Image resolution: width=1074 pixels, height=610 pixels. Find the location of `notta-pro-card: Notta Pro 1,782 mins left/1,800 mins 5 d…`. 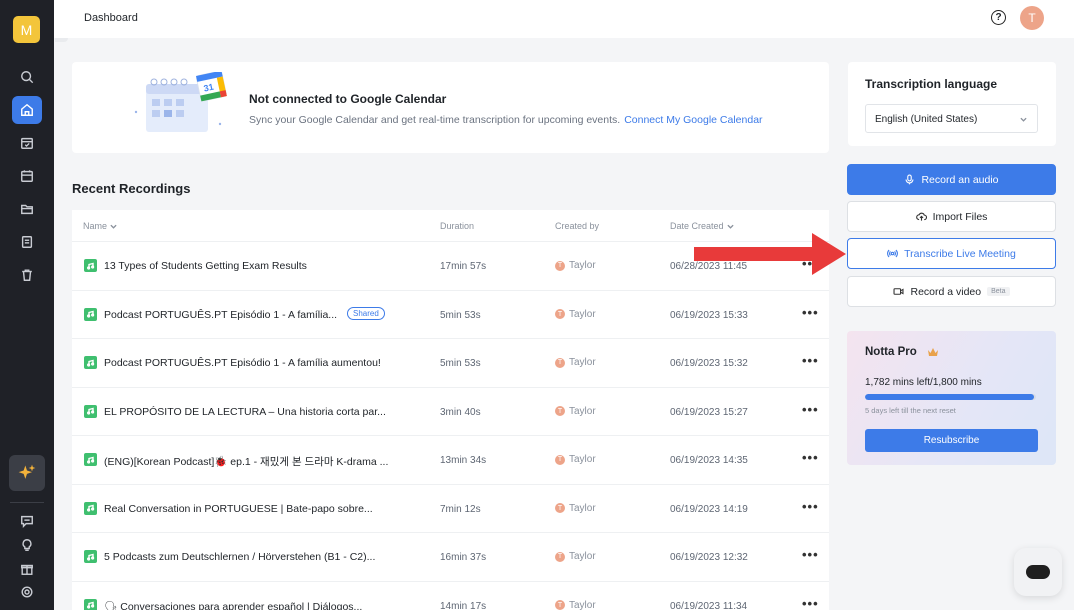

notta-pro-card: Notta Pro 1,782 mins left/1,800 mins 5 d… is located at coordinates (951, 398).